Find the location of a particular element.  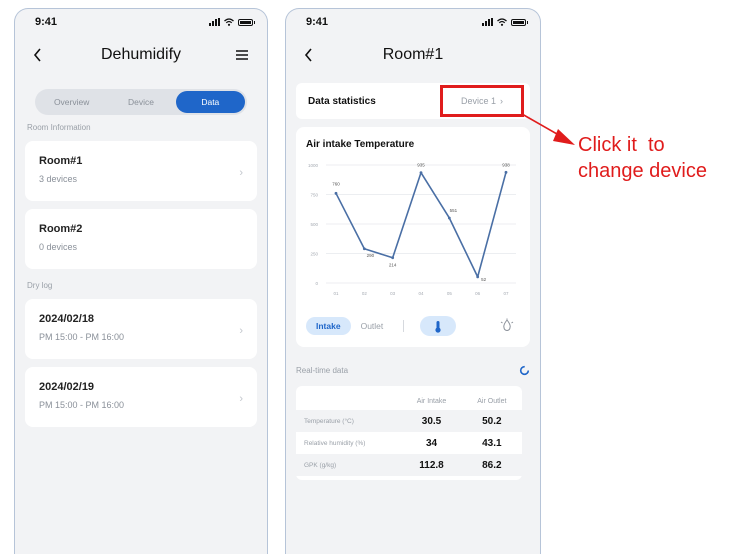

page-title: Room#1 is located at coordinates (413, 54).